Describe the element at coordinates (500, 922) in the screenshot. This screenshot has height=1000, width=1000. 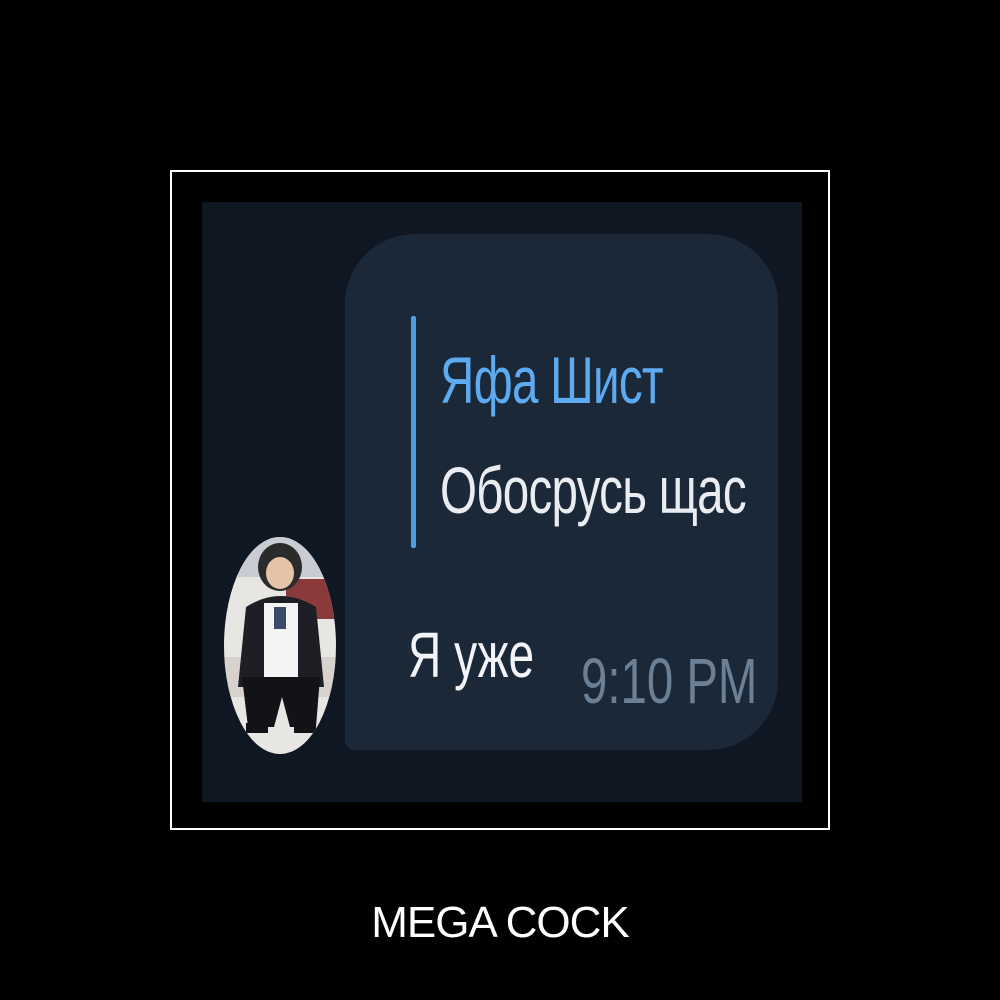
I see `caption: MEGA COCK` at that location.